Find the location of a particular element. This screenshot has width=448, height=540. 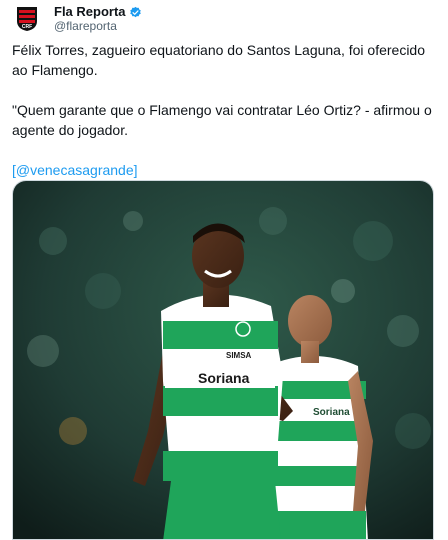

author-names: Fla Reporta @flareporta is located at coordinates (98, 19).